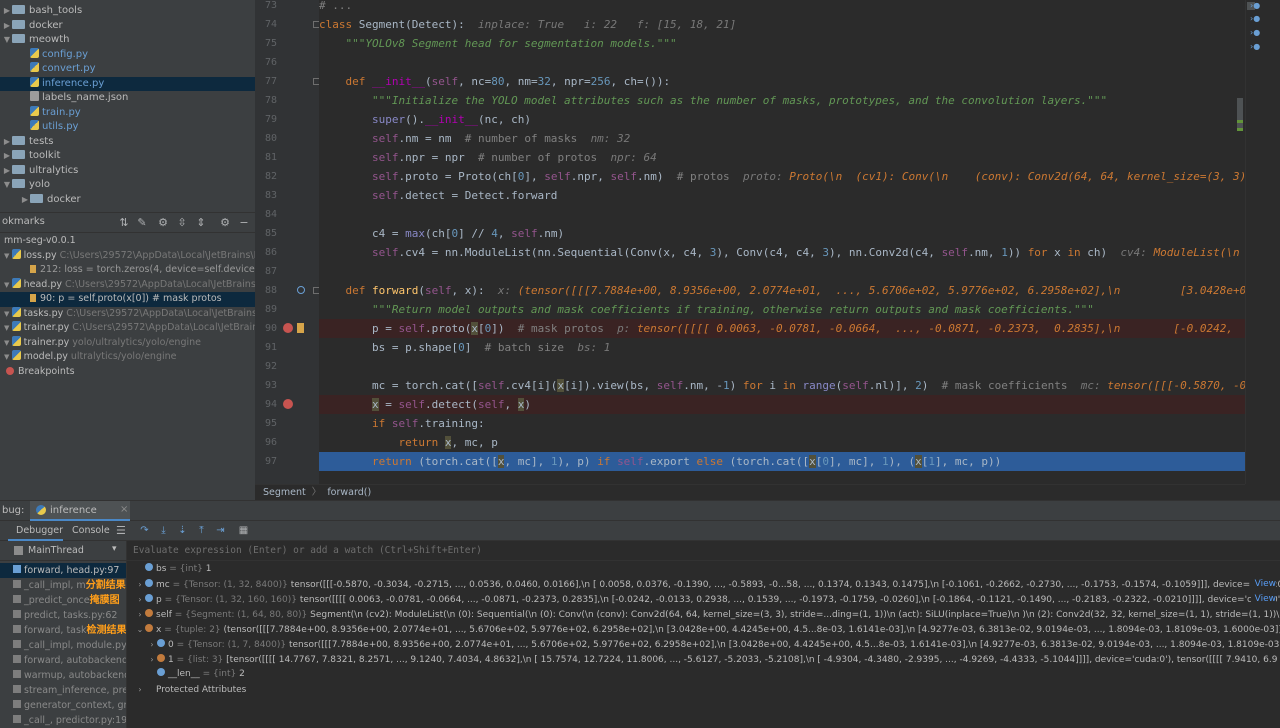 The height and width of the screenshot is (728, 1280). I want to click on override-icon, so click(301, 290).